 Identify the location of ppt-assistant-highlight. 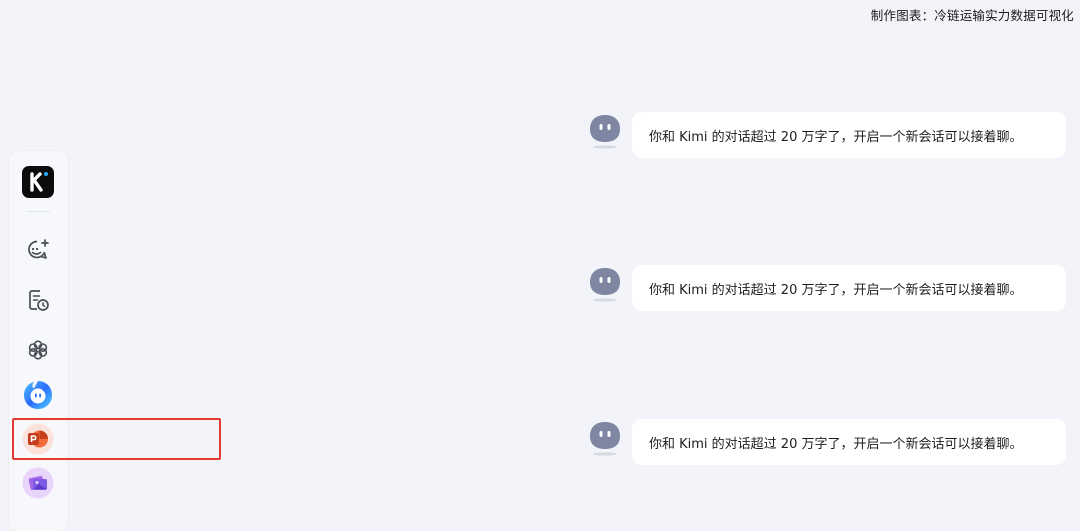
(116, 439).